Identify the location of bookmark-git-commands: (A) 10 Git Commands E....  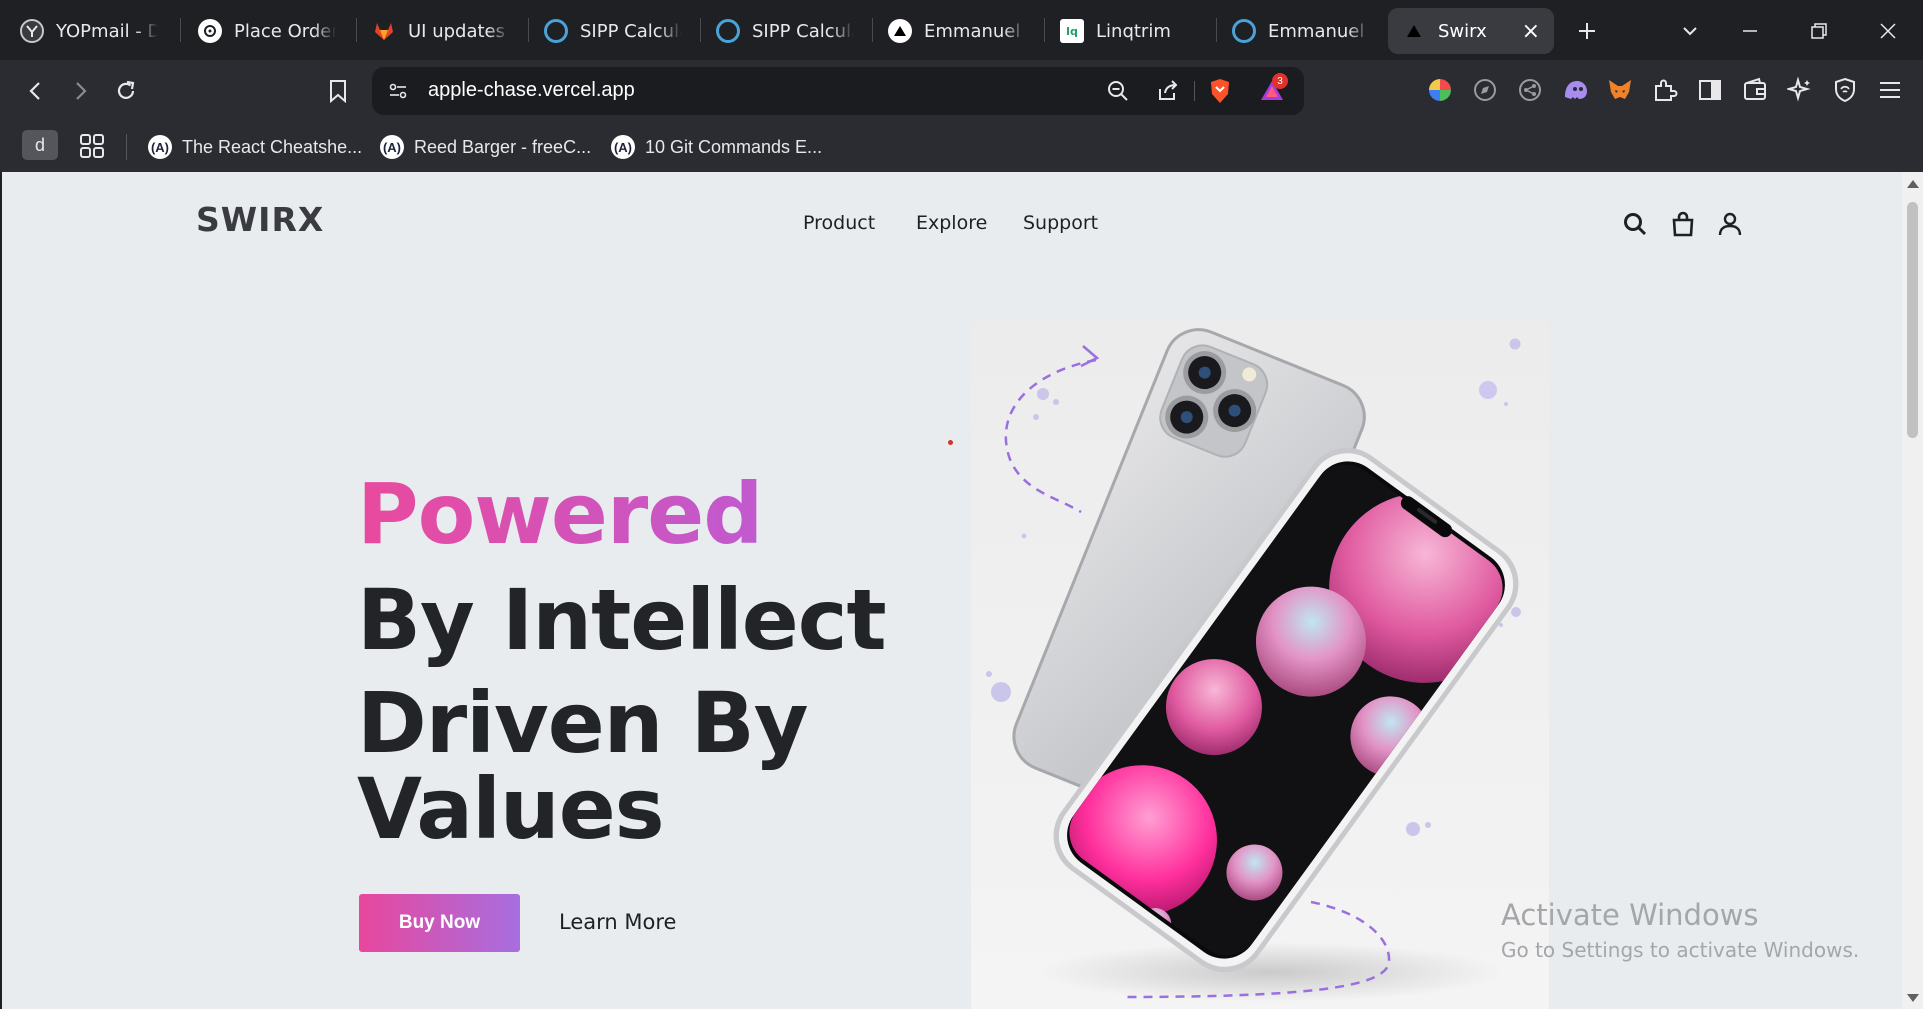
(716, 147).